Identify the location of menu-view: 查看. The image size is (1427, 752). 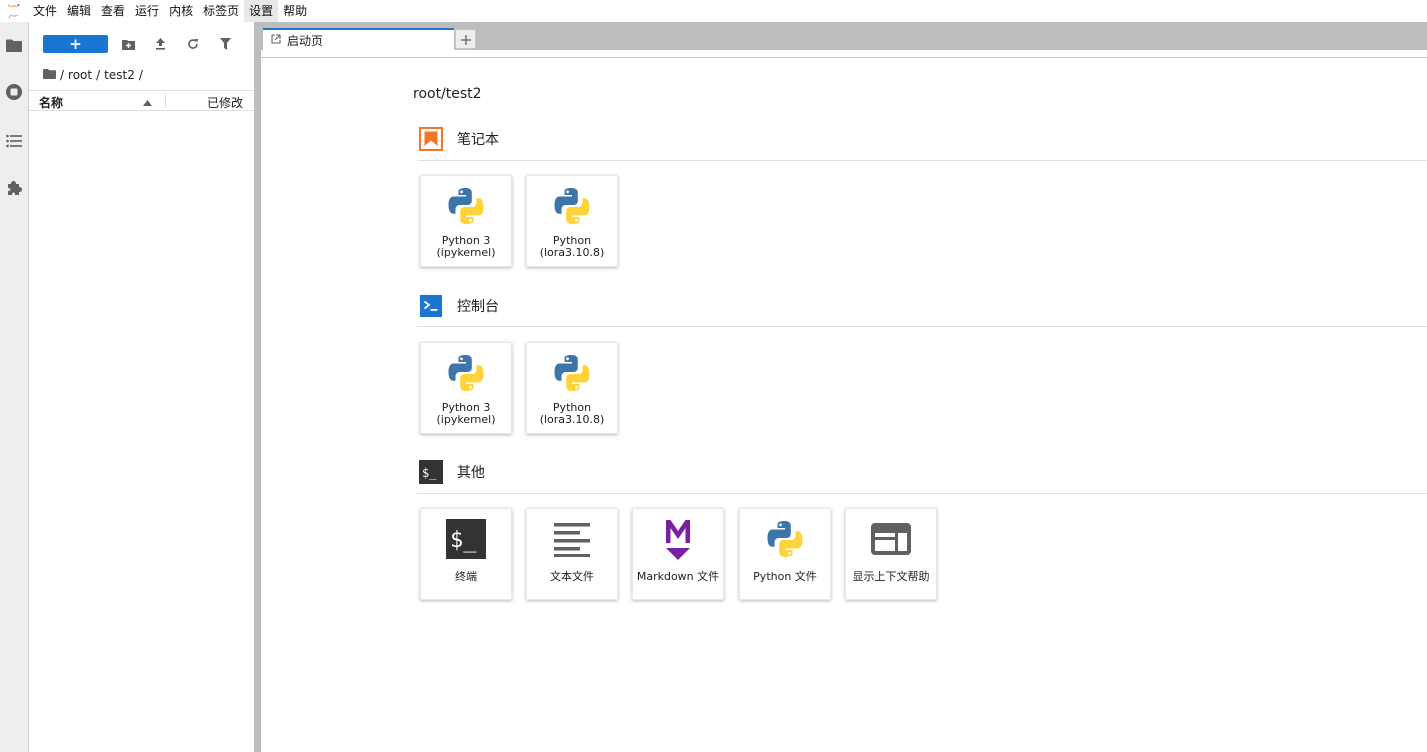
(113, 11).